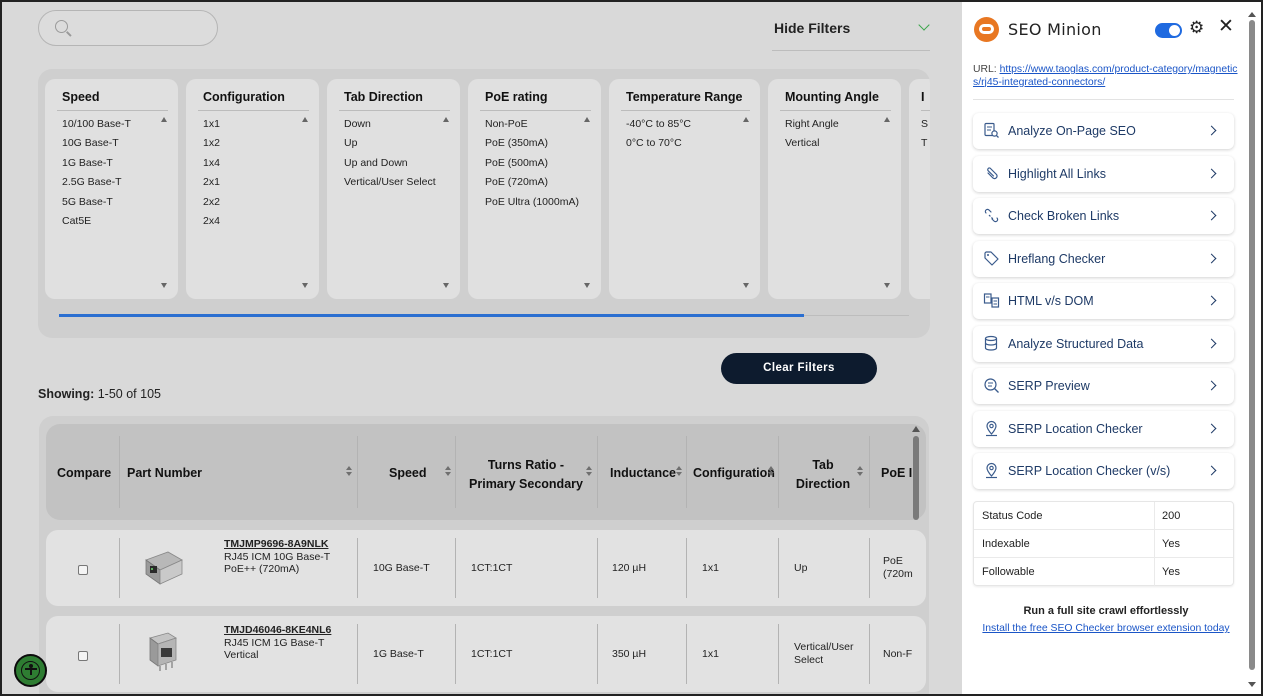 Image resolution: width=1263 pixels, height=696 pixels. I want to click on filter-partial-column: I S T, so click(919, 189).